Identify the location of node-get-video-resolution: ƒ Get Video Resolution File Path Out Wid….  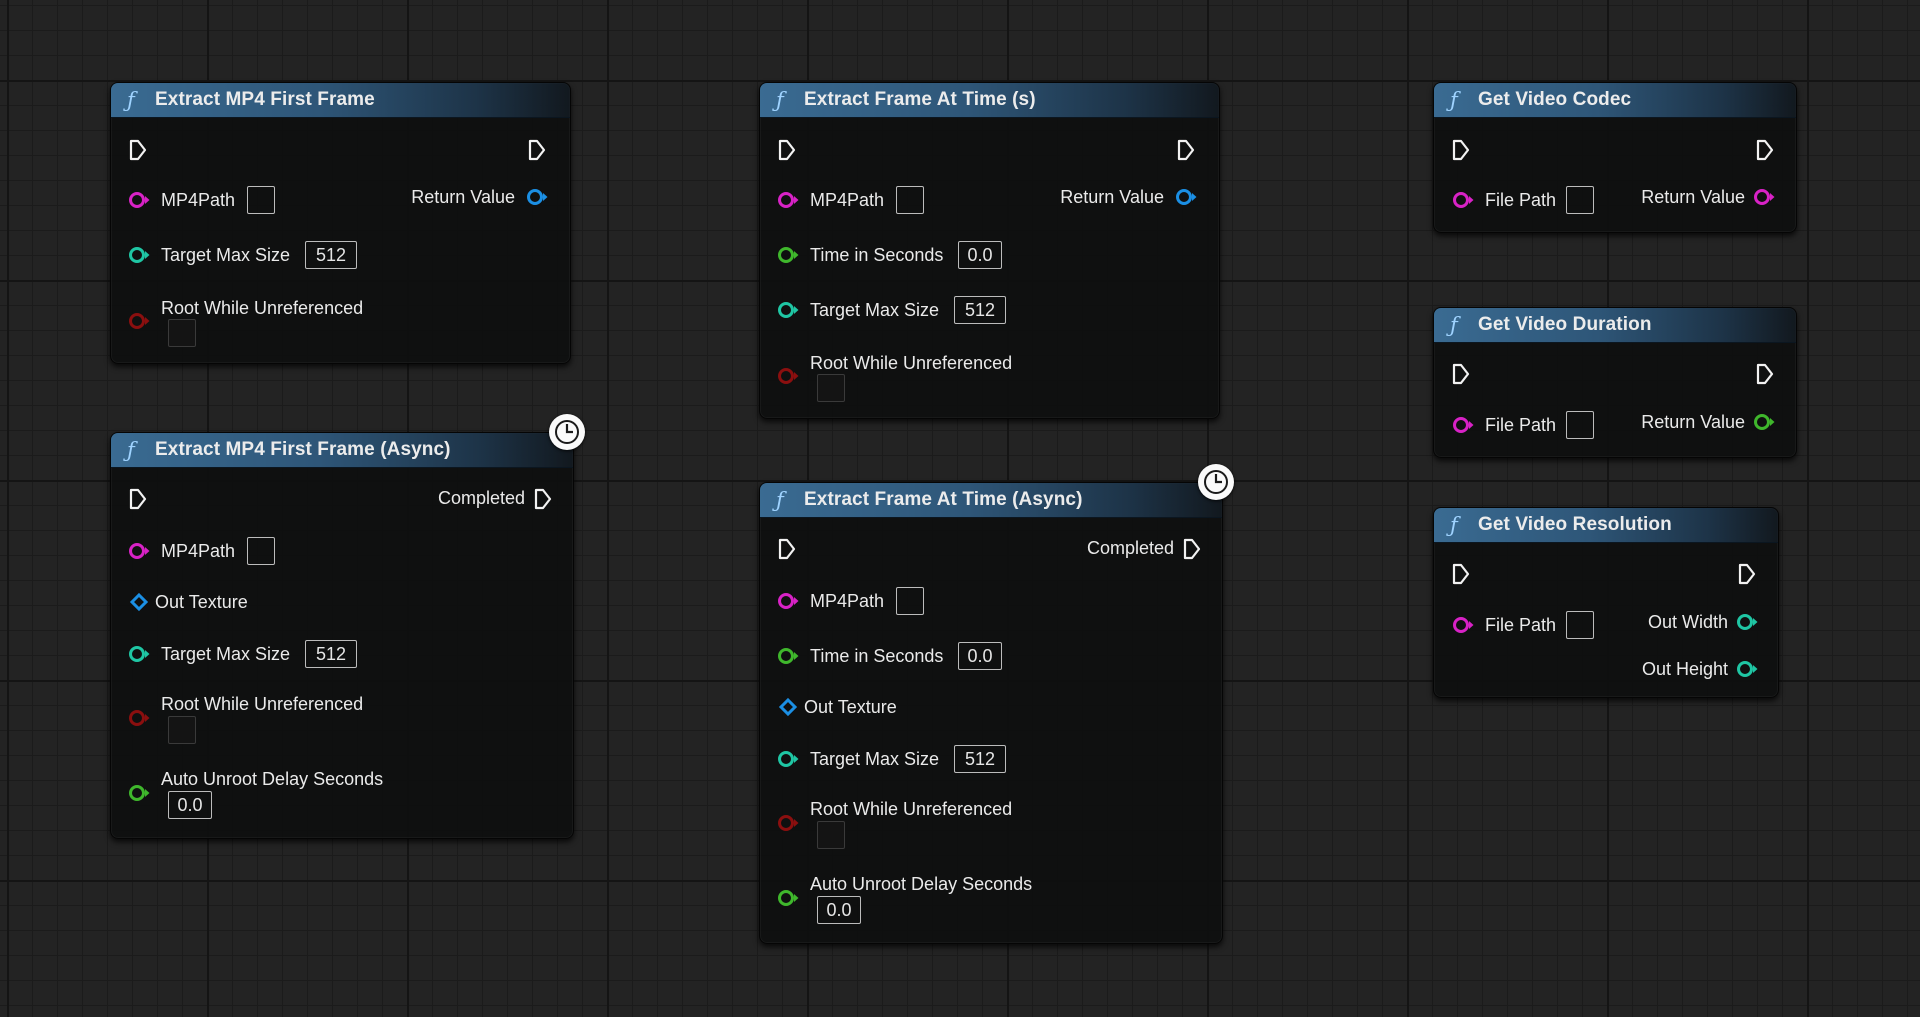
(1606, 602).